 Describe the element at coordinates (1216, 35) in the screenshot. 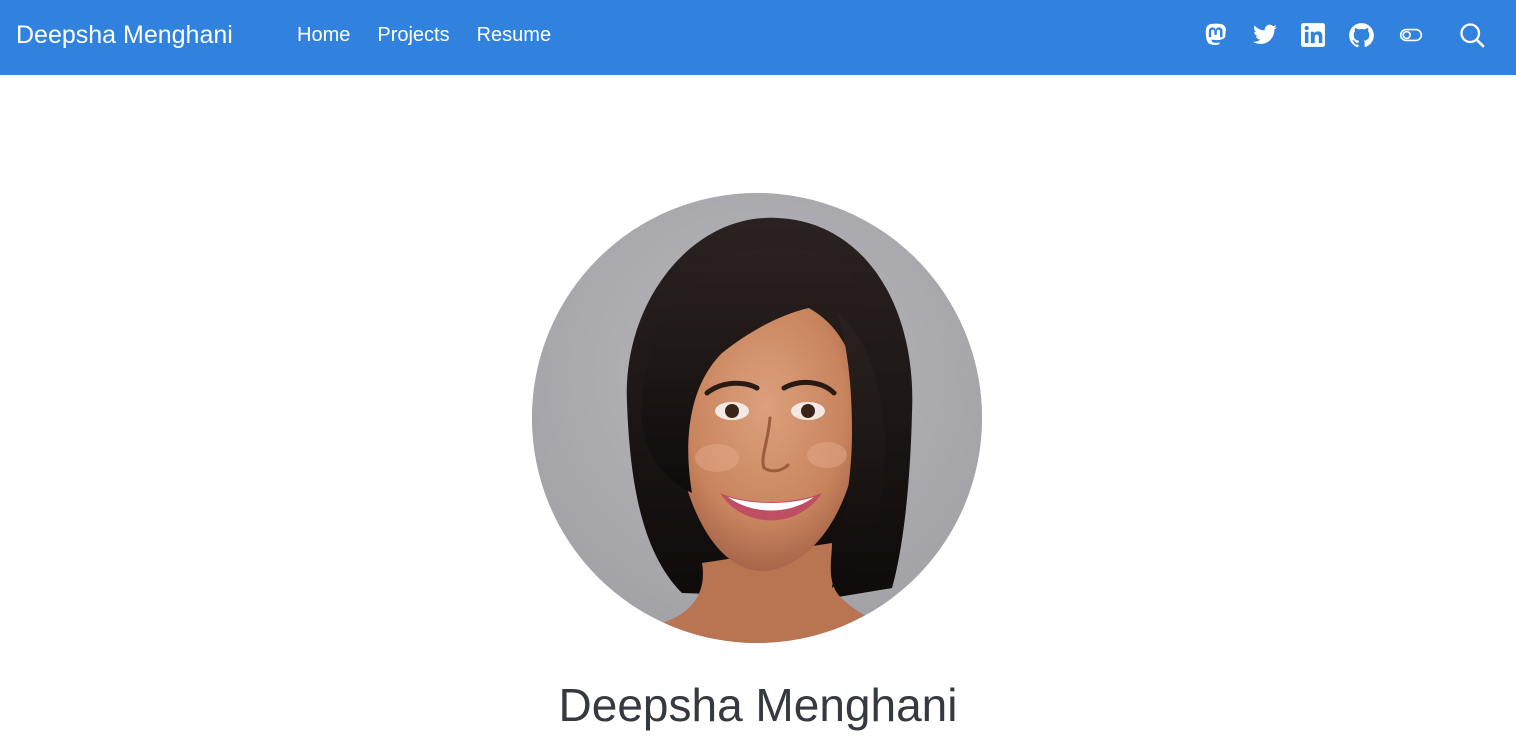

I see `mastodon-icon` at that location.